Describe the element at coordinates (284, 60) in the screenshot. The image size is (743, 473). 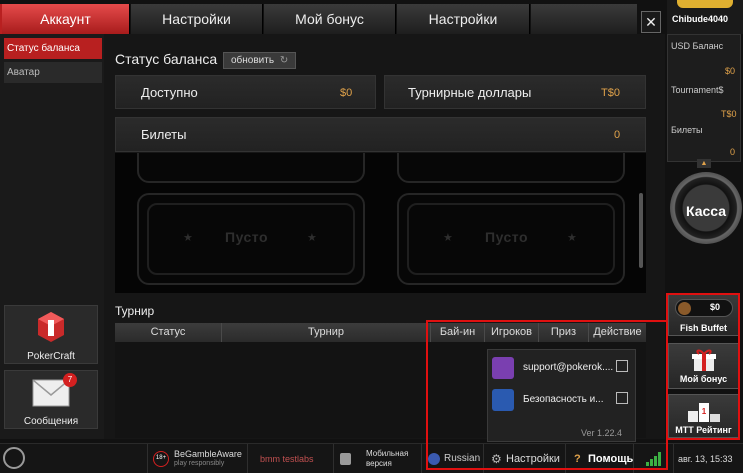
I see `refresh-icon: ↻` at that location.